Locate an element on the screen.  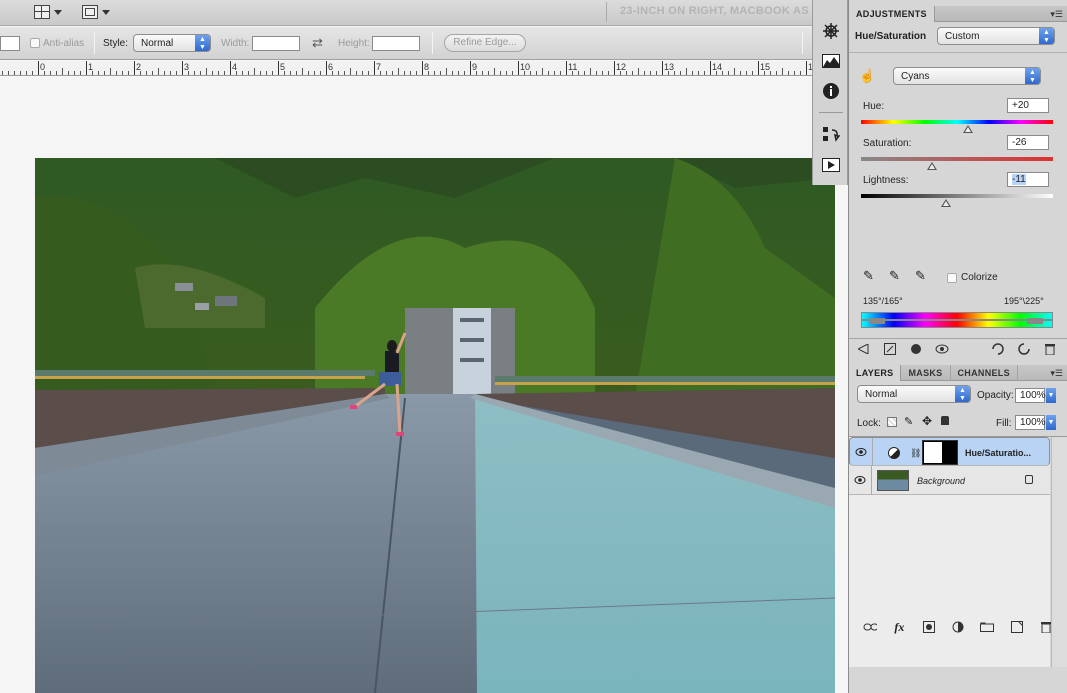
layer-thumbnail is located at coordinates (893, 480).